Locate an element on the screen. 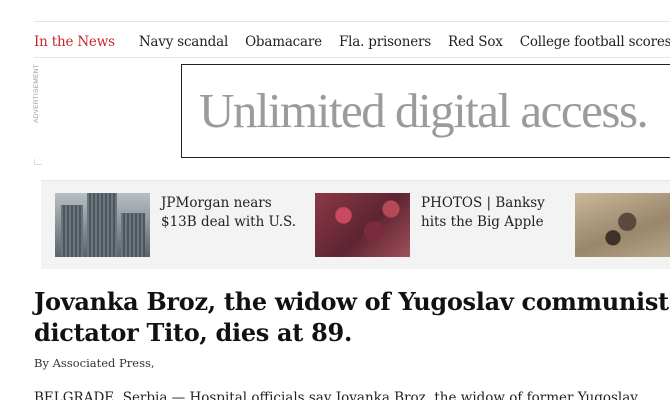 The image size is (670, 400). byline-prefix: By is located at coordinates (41, 363).